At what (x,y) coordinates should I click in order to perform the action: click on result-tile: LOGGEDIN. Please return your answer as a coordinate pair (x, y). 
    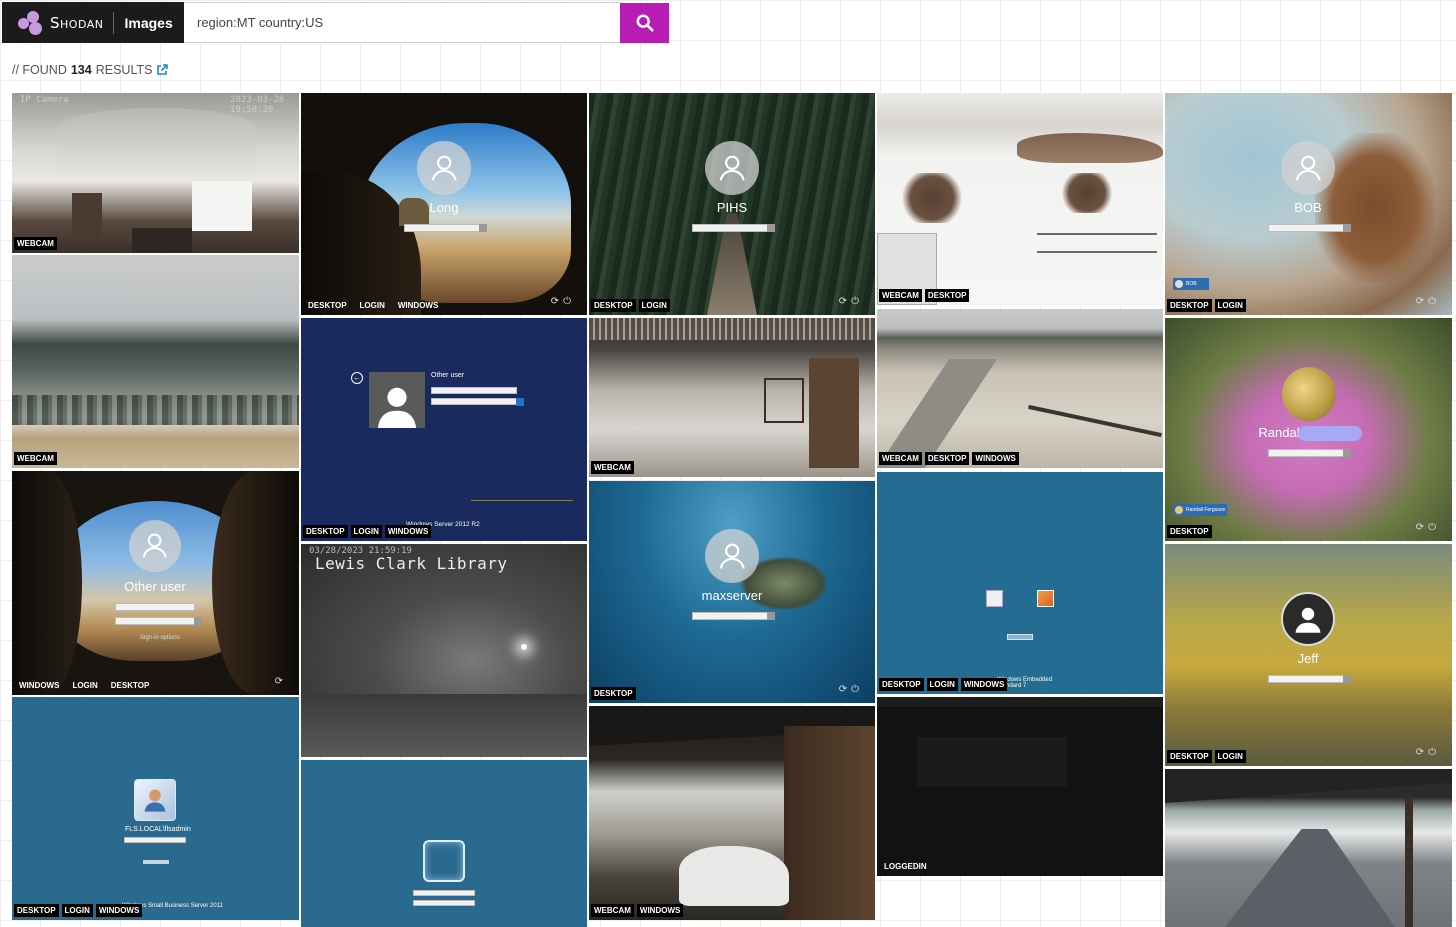
    Looking at the image, I should click on (1020, 786).